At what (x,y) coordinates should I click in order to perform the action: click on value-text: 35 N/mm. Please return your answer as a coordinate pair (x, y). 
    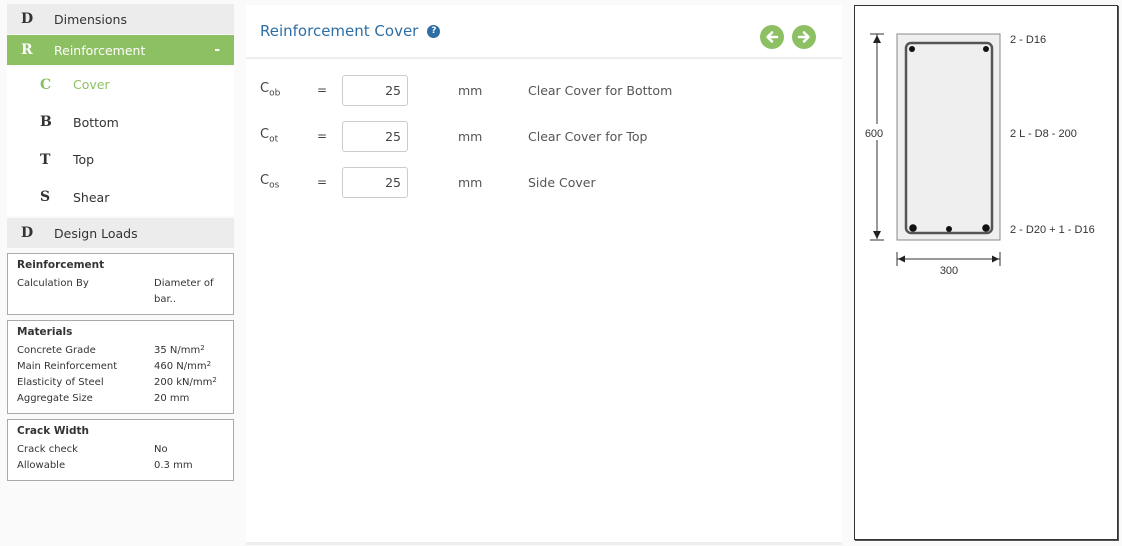
    Looking at the image, I should click on (177, 350).